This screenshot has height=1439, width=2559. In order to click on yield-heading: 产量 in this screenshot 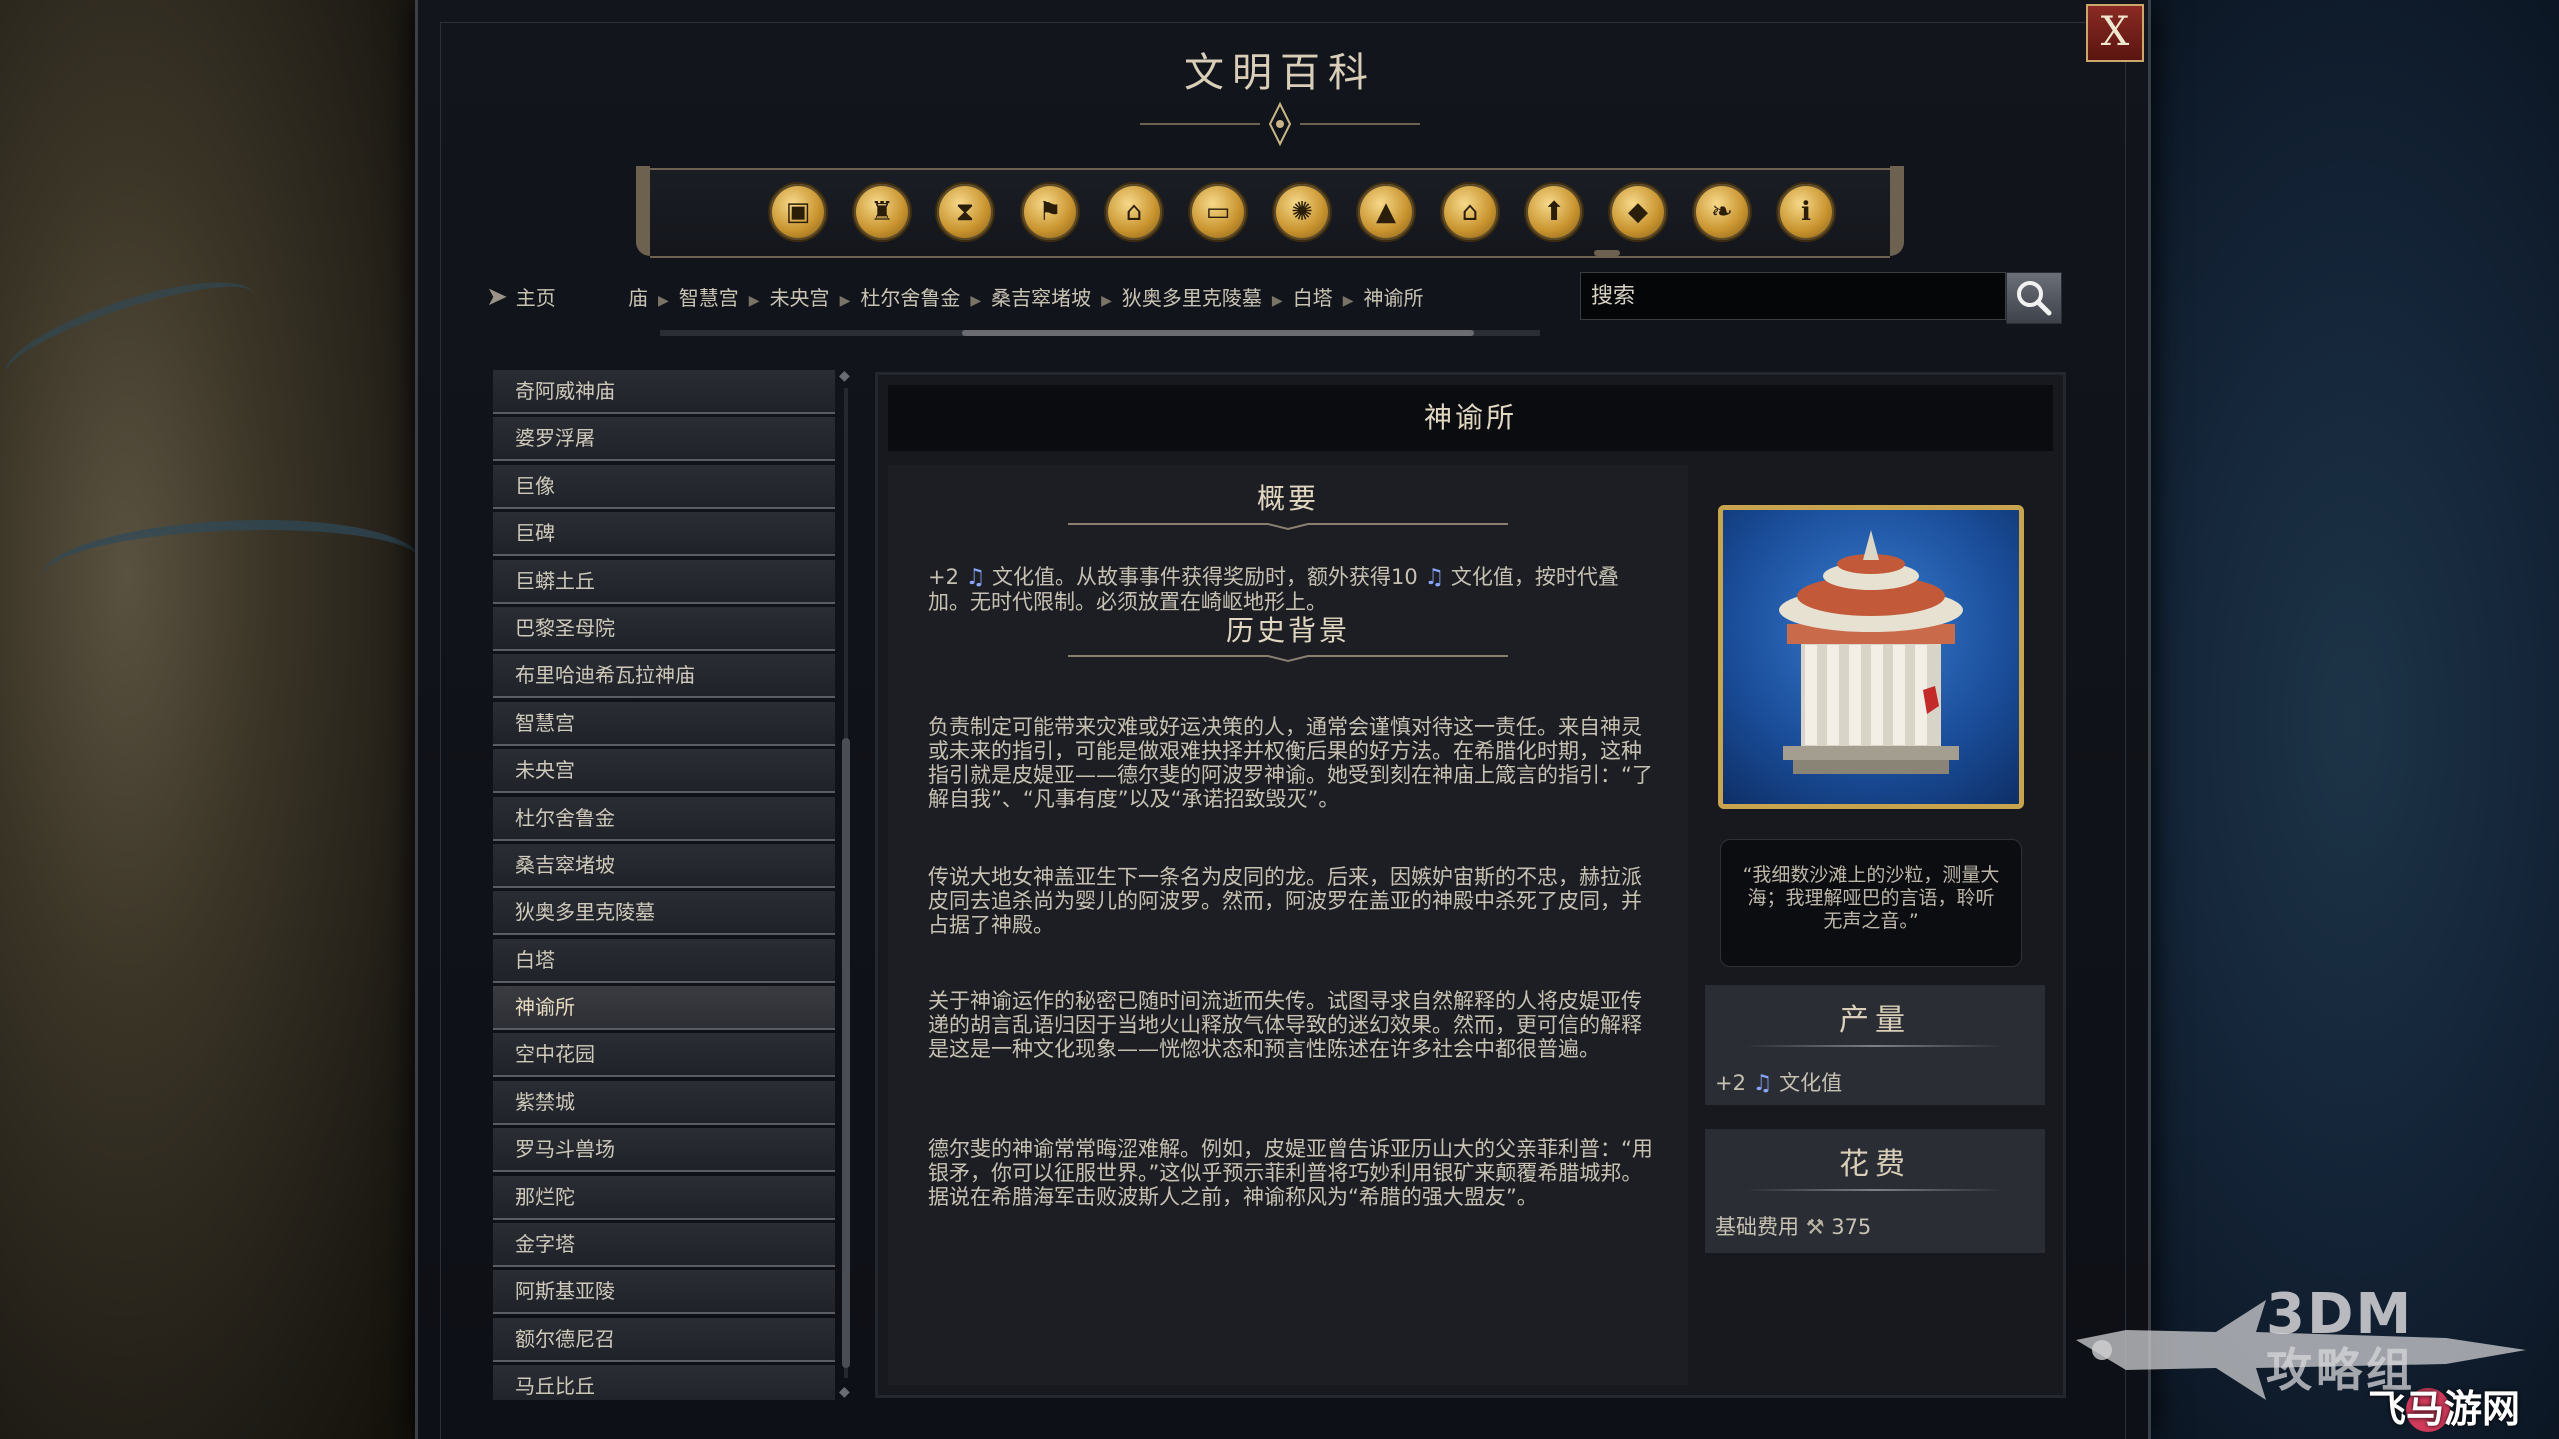, I will do `click(1875, 1020)`.